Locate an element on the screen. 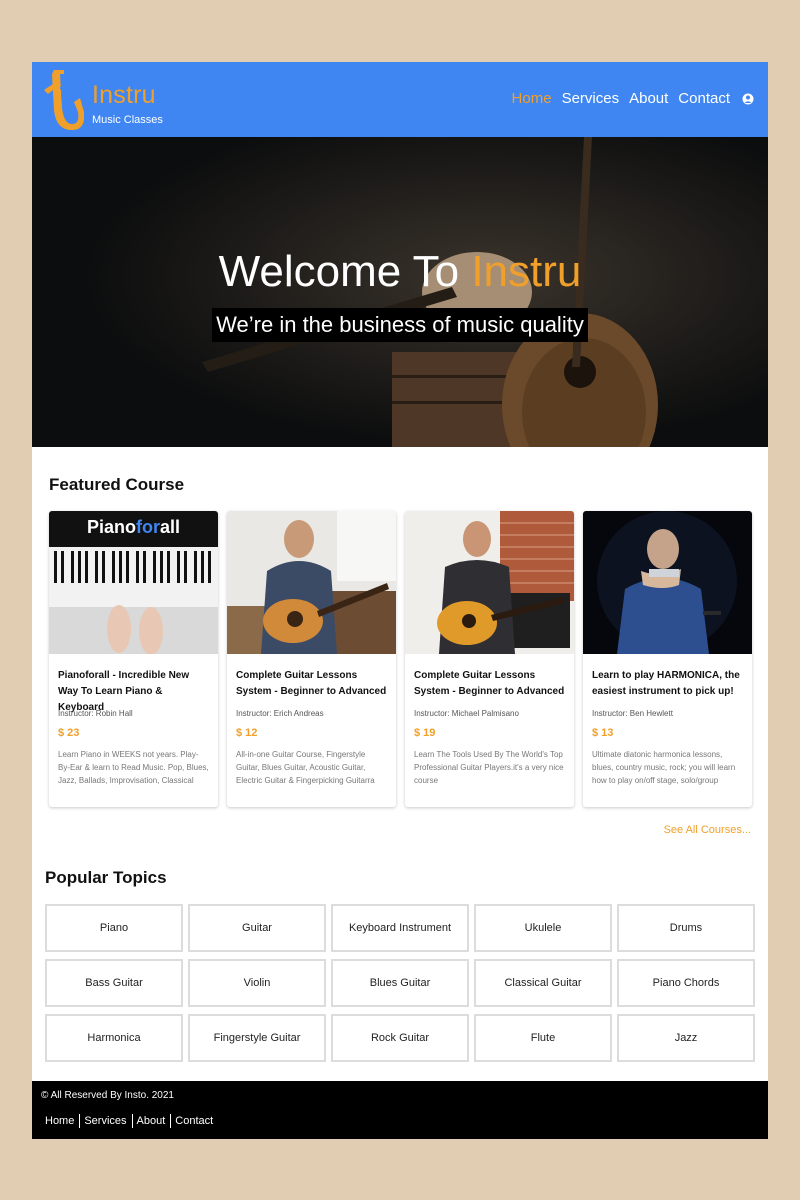  topic-keyboard-instrument: Keyboard Instrument is located at coordinates (400, 928).